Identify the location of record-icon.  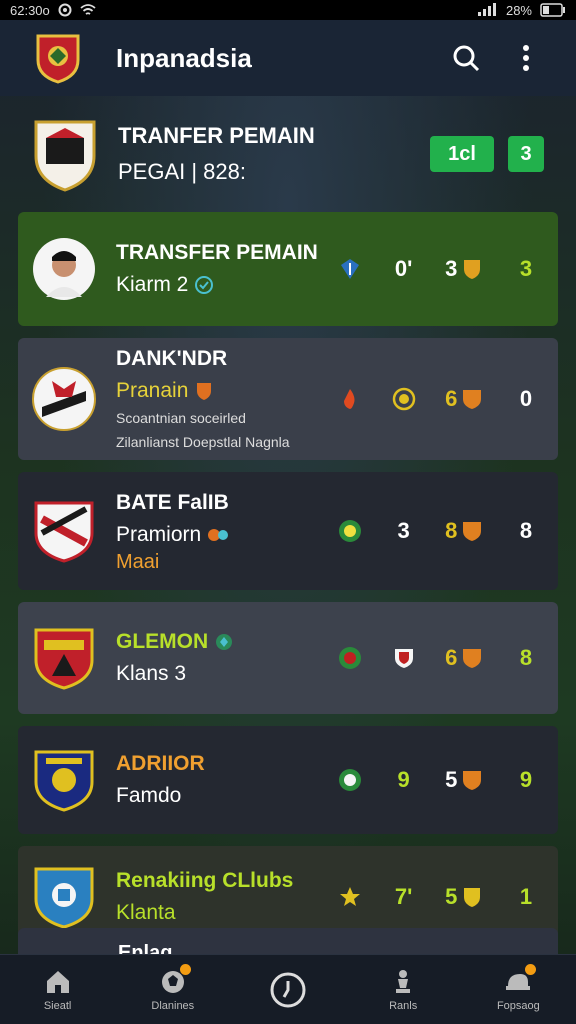
(65, 10).